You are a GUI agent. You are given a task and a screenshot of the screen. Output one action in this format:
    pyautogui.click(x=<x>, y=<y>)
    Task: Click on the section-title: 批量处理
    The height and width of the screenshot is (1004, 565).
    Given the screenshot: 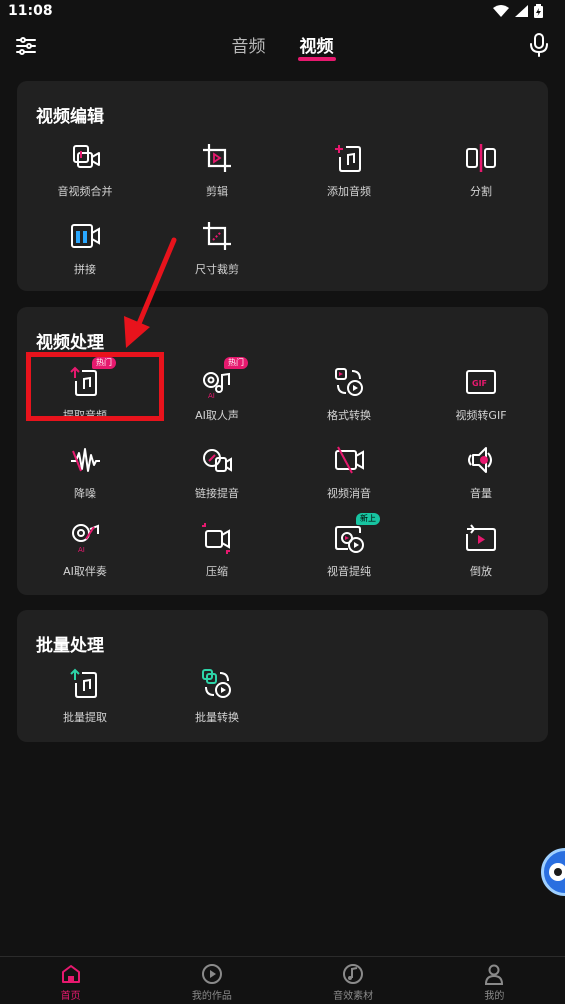 What is the action you would take?
    pyautogui.click(x=70, y=646)
    